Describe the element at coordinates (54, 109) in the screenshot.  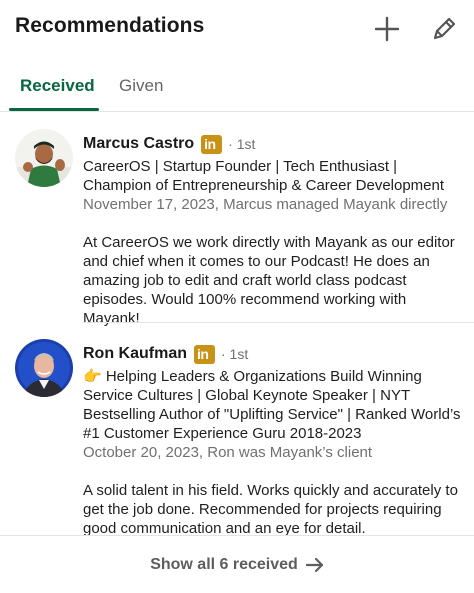
I see `active-tab-indicator` at that location.